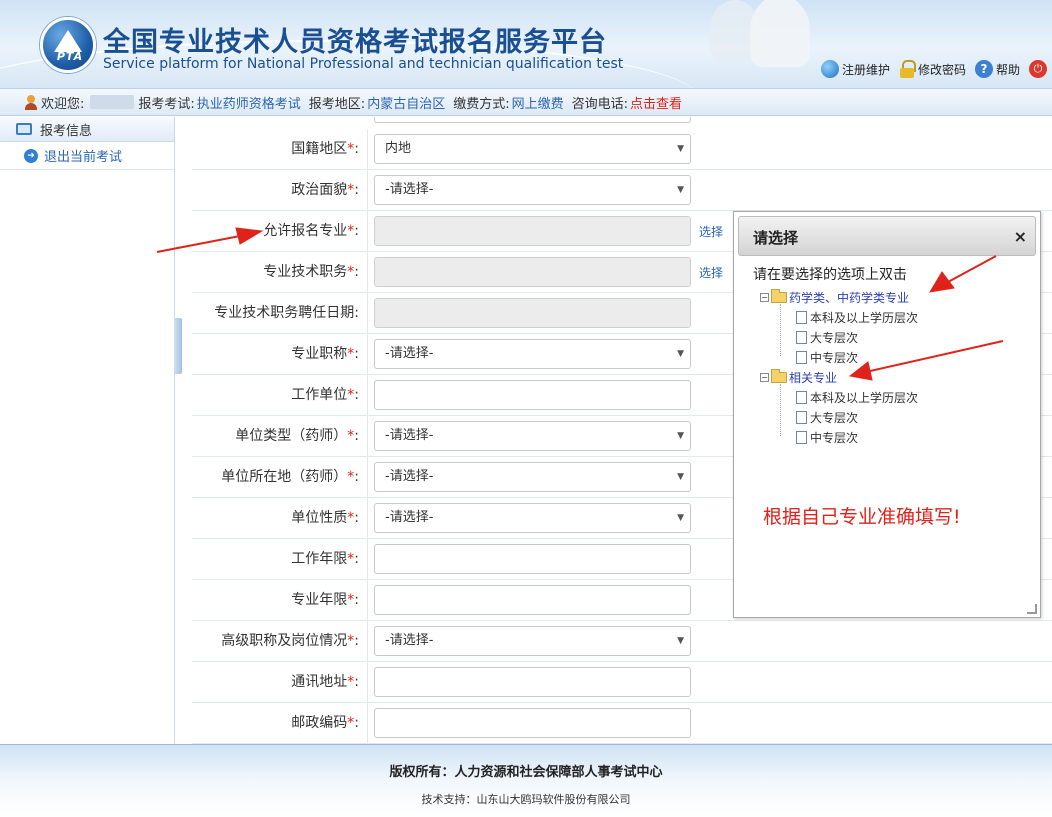 The image size is (1052, 817). What do you see at coordinates (997, 69) in the screenshot?
I see `help-link: ? 帮助` at bounding box center [997, 69].